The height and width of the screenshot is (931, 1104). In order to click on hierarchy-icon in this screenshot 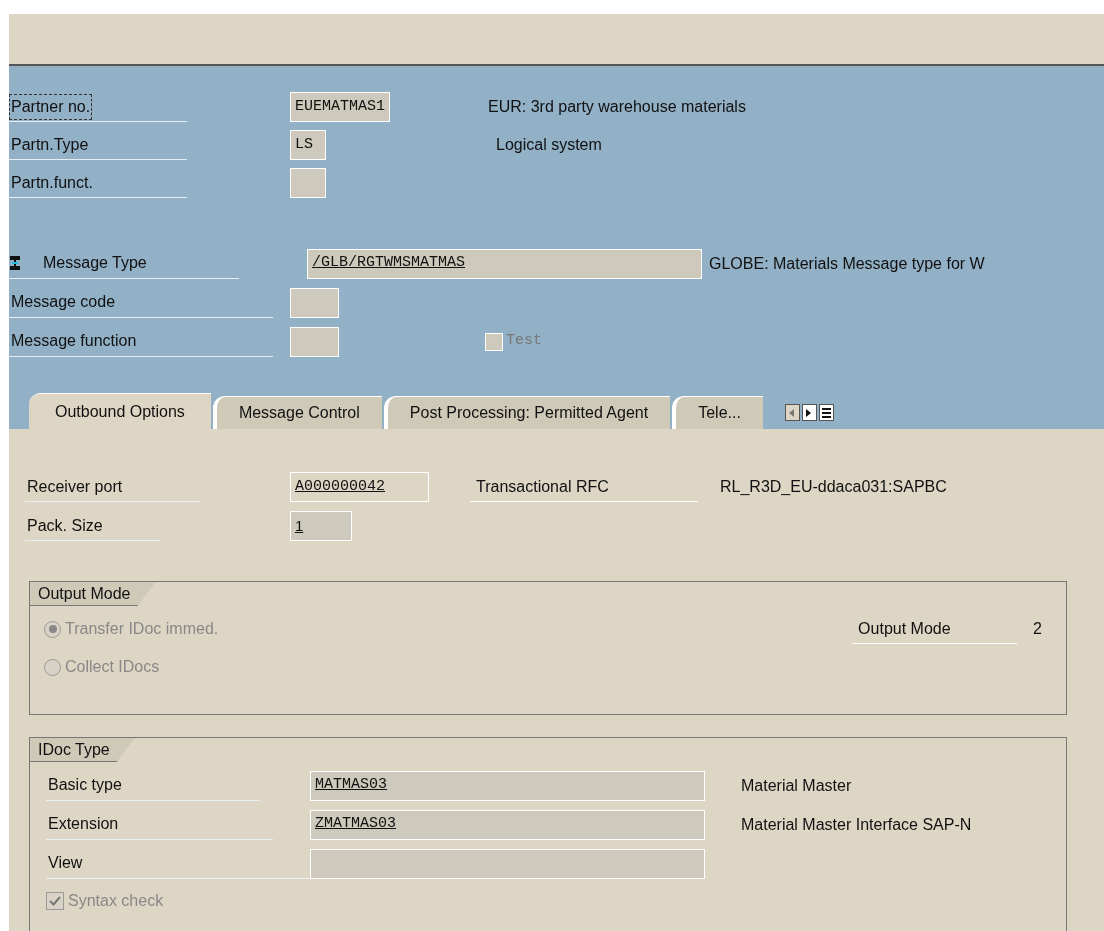, I will do `click(15, 263)`.